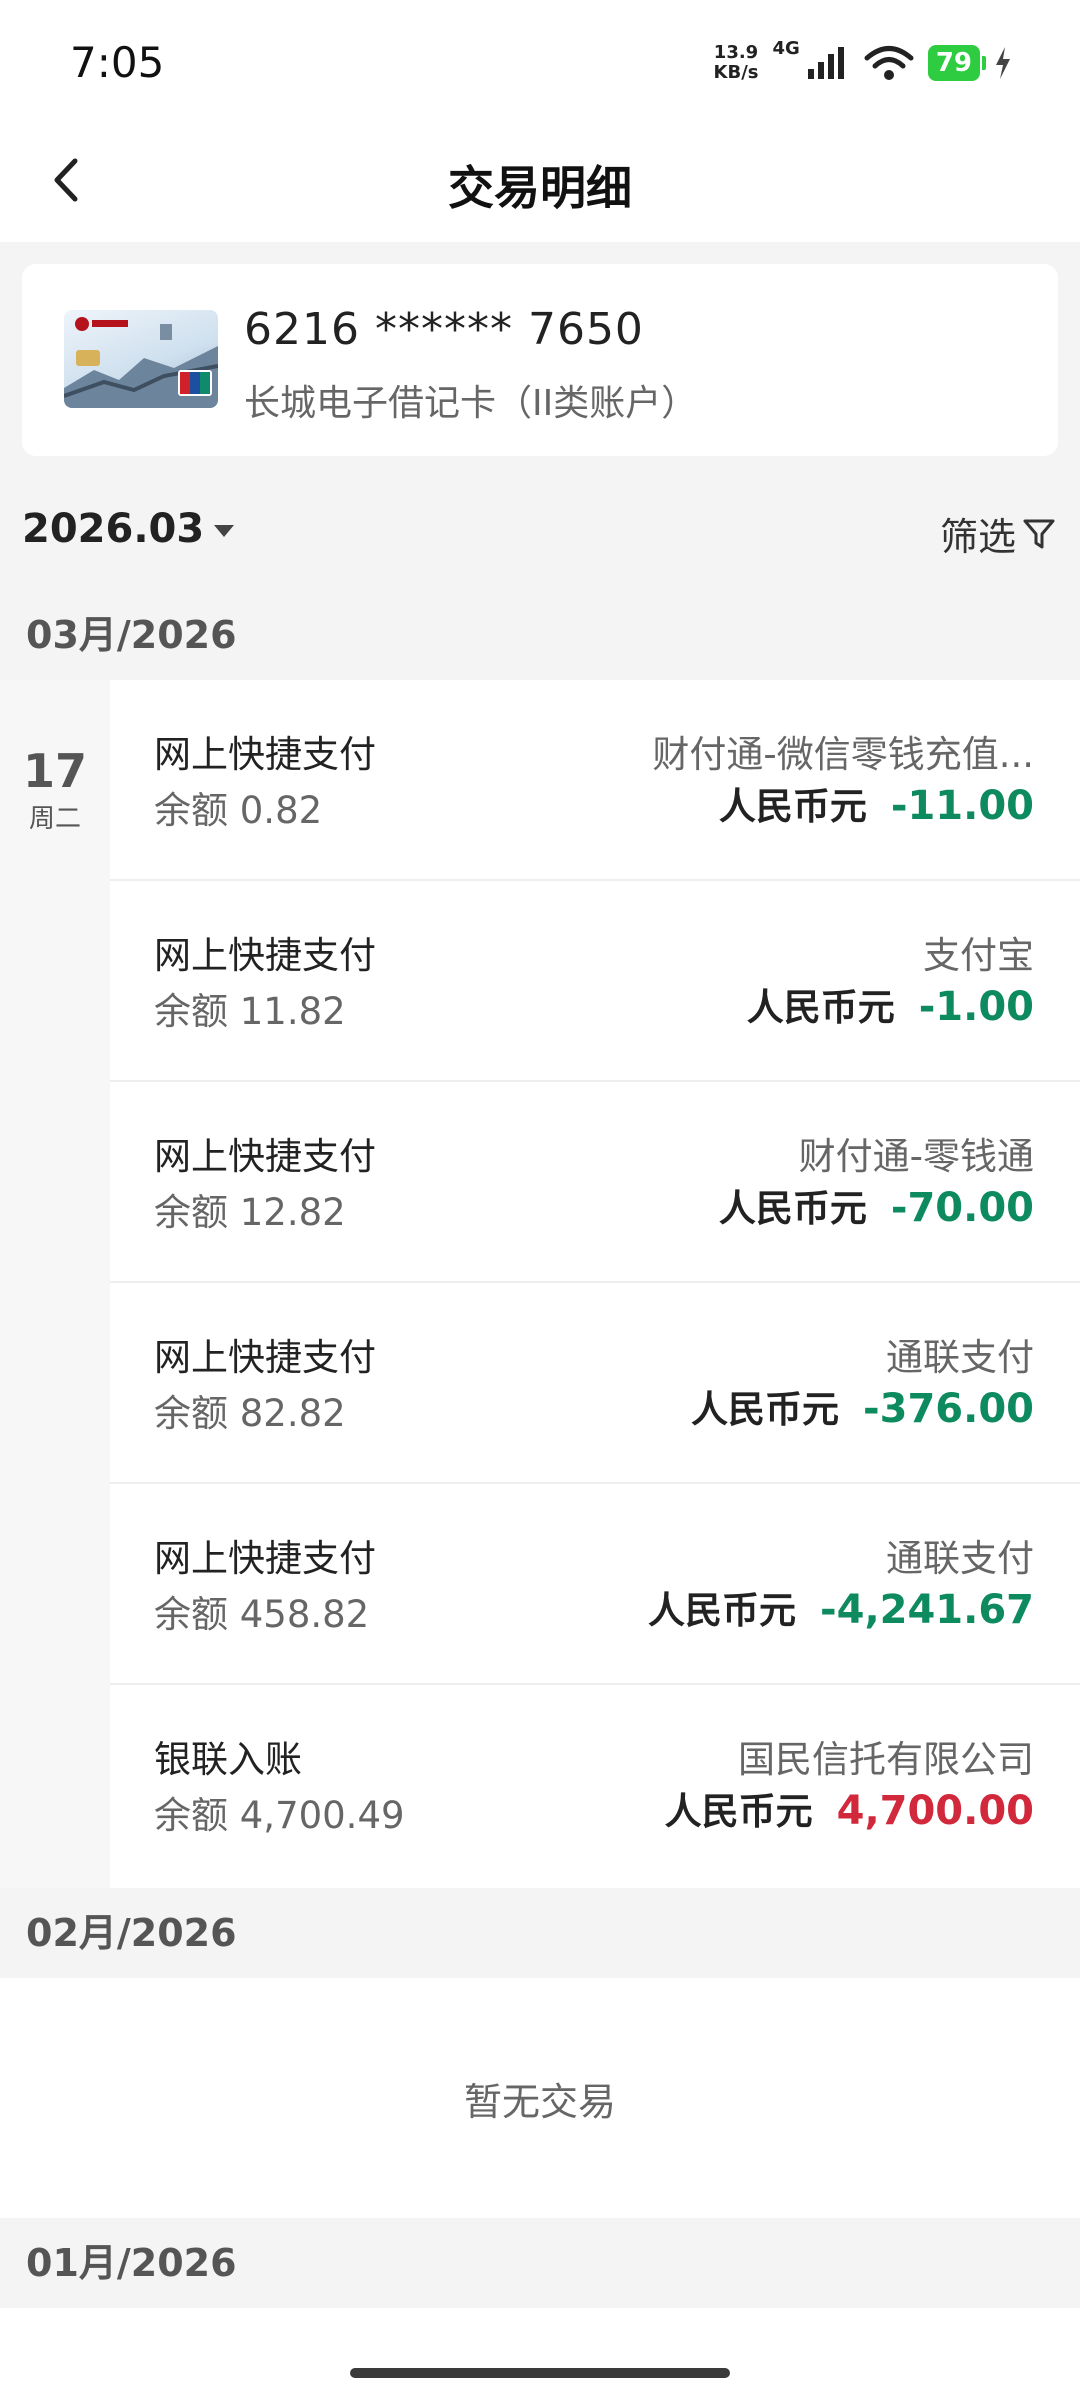  Describe the element at coordinates (962, 806) in the screenshot. I see `transaction-amount: -11.00` at that location.